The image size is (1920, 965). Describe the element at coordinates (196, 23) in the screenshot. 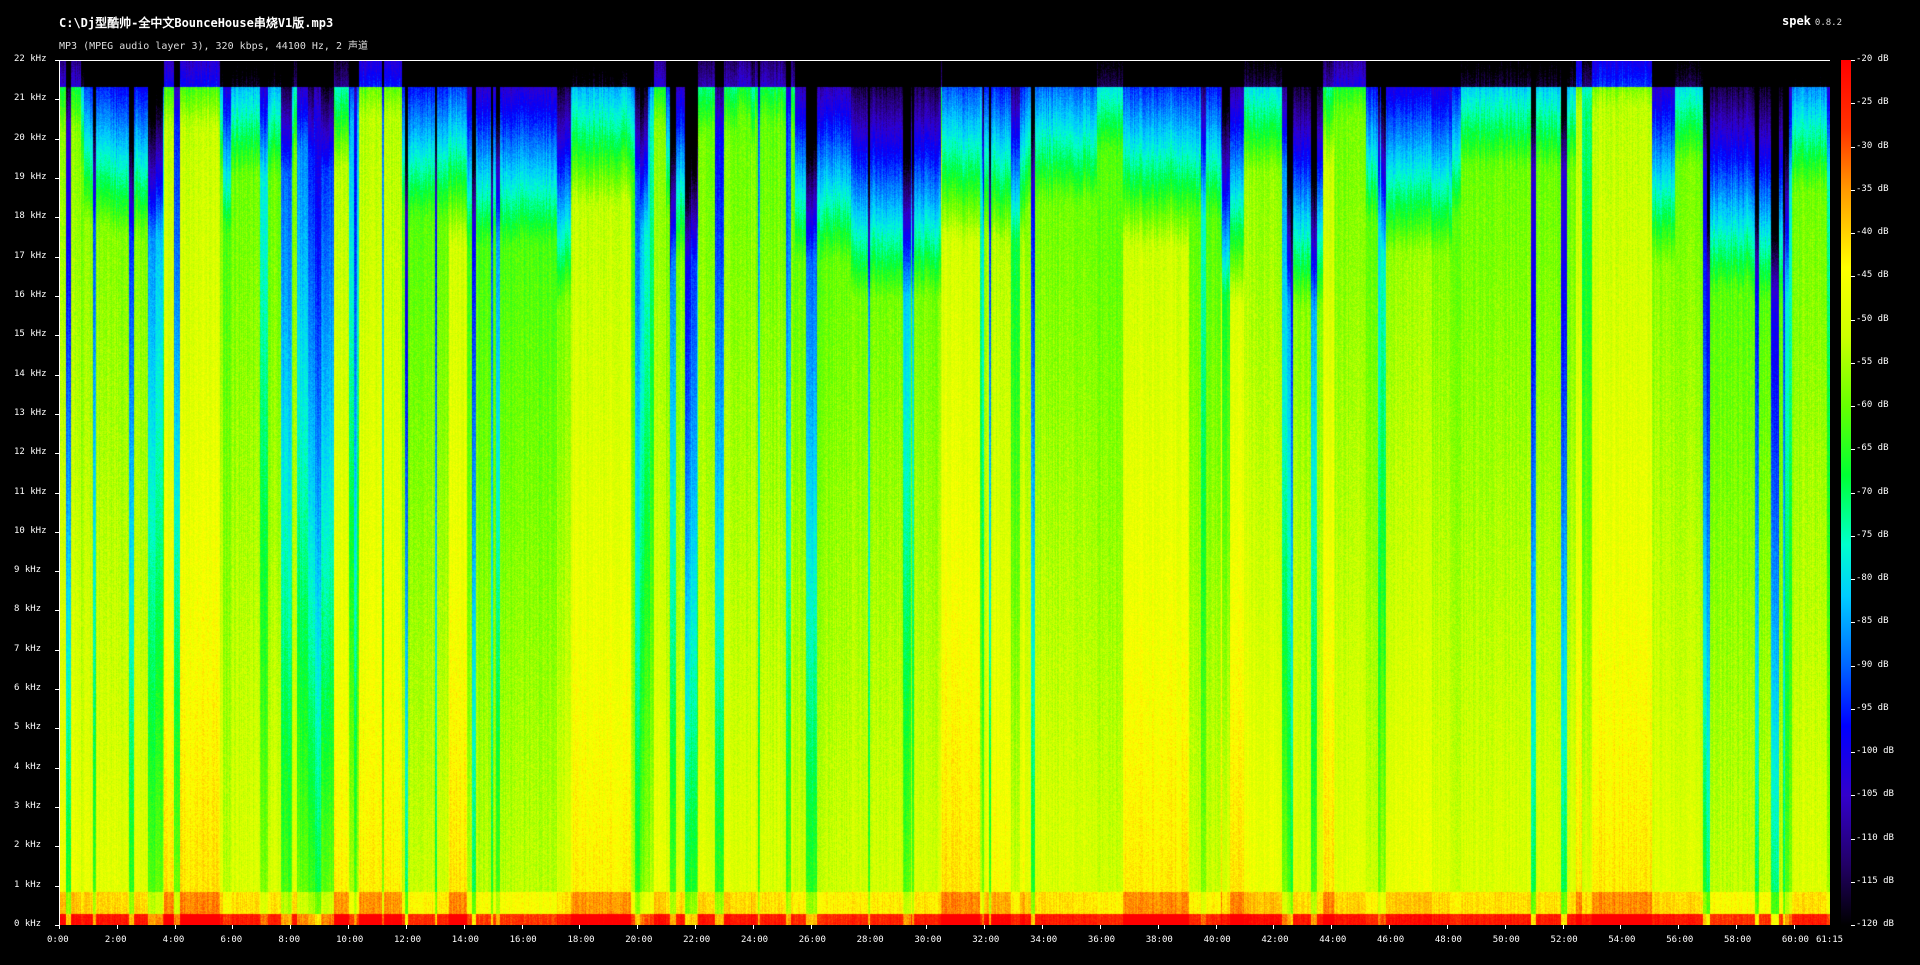

I see `file-path-title: C:\Dj型酷帅-全中文BounceHouse串烧V1版.mp3` at that location.